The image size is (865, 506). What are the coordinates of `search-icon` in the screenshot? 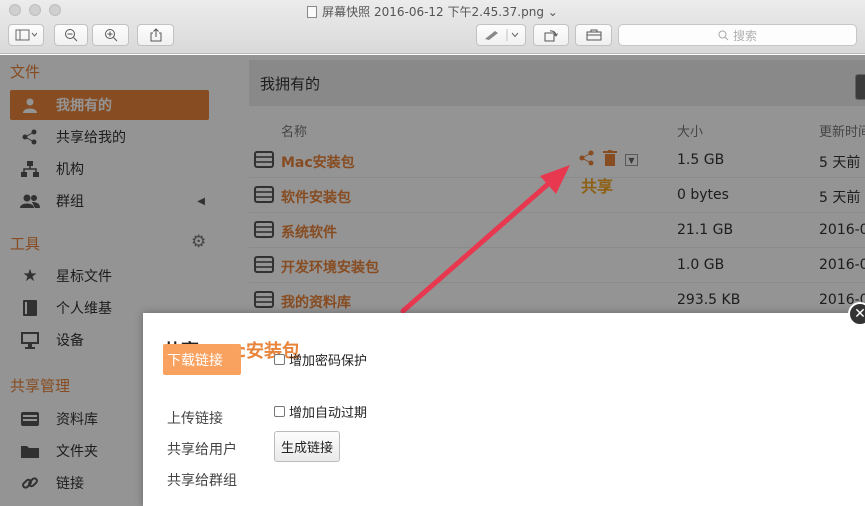 It's located at (723, 35).